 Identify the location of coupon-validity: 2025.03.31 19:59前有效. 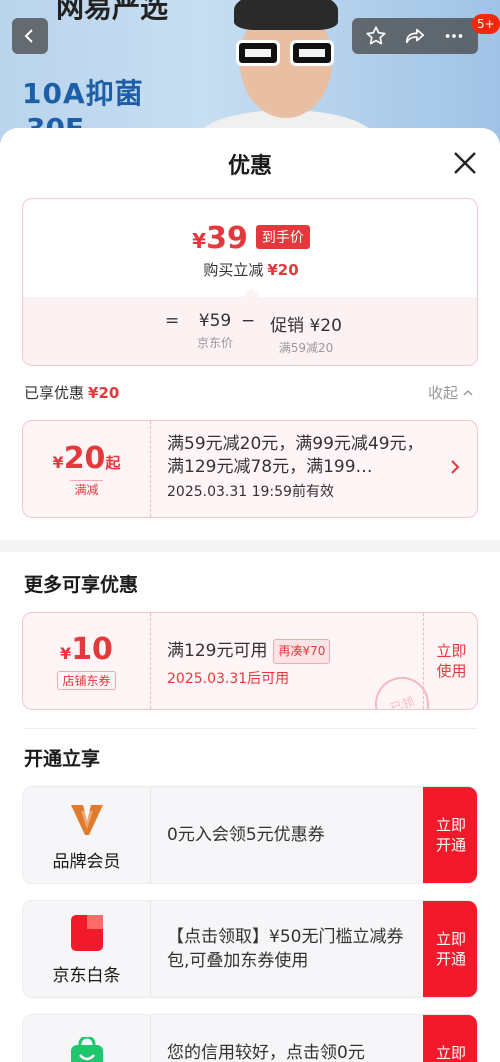
(250, 492).